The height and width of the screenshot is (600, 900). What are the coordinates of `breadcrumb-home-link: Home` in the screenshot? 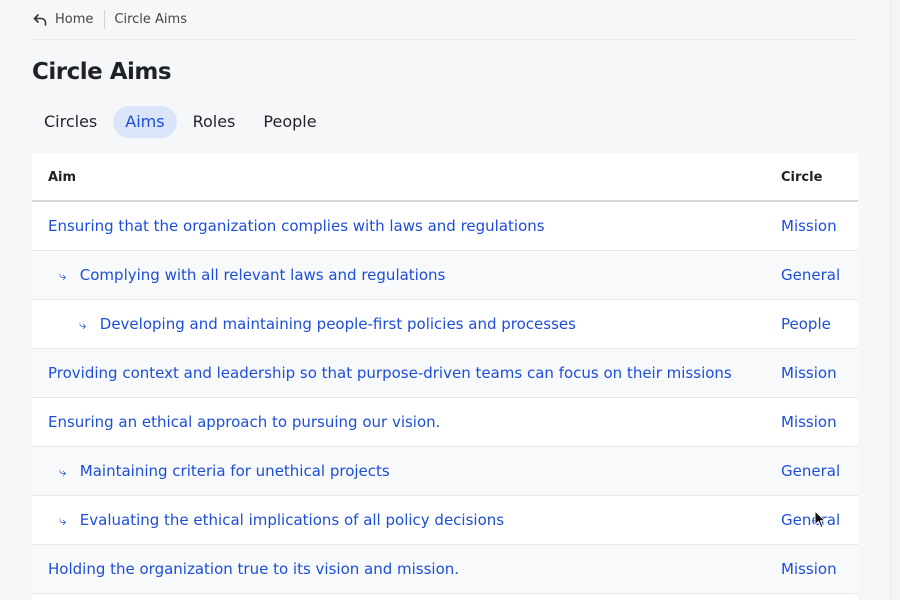 It's located at (62, 20).